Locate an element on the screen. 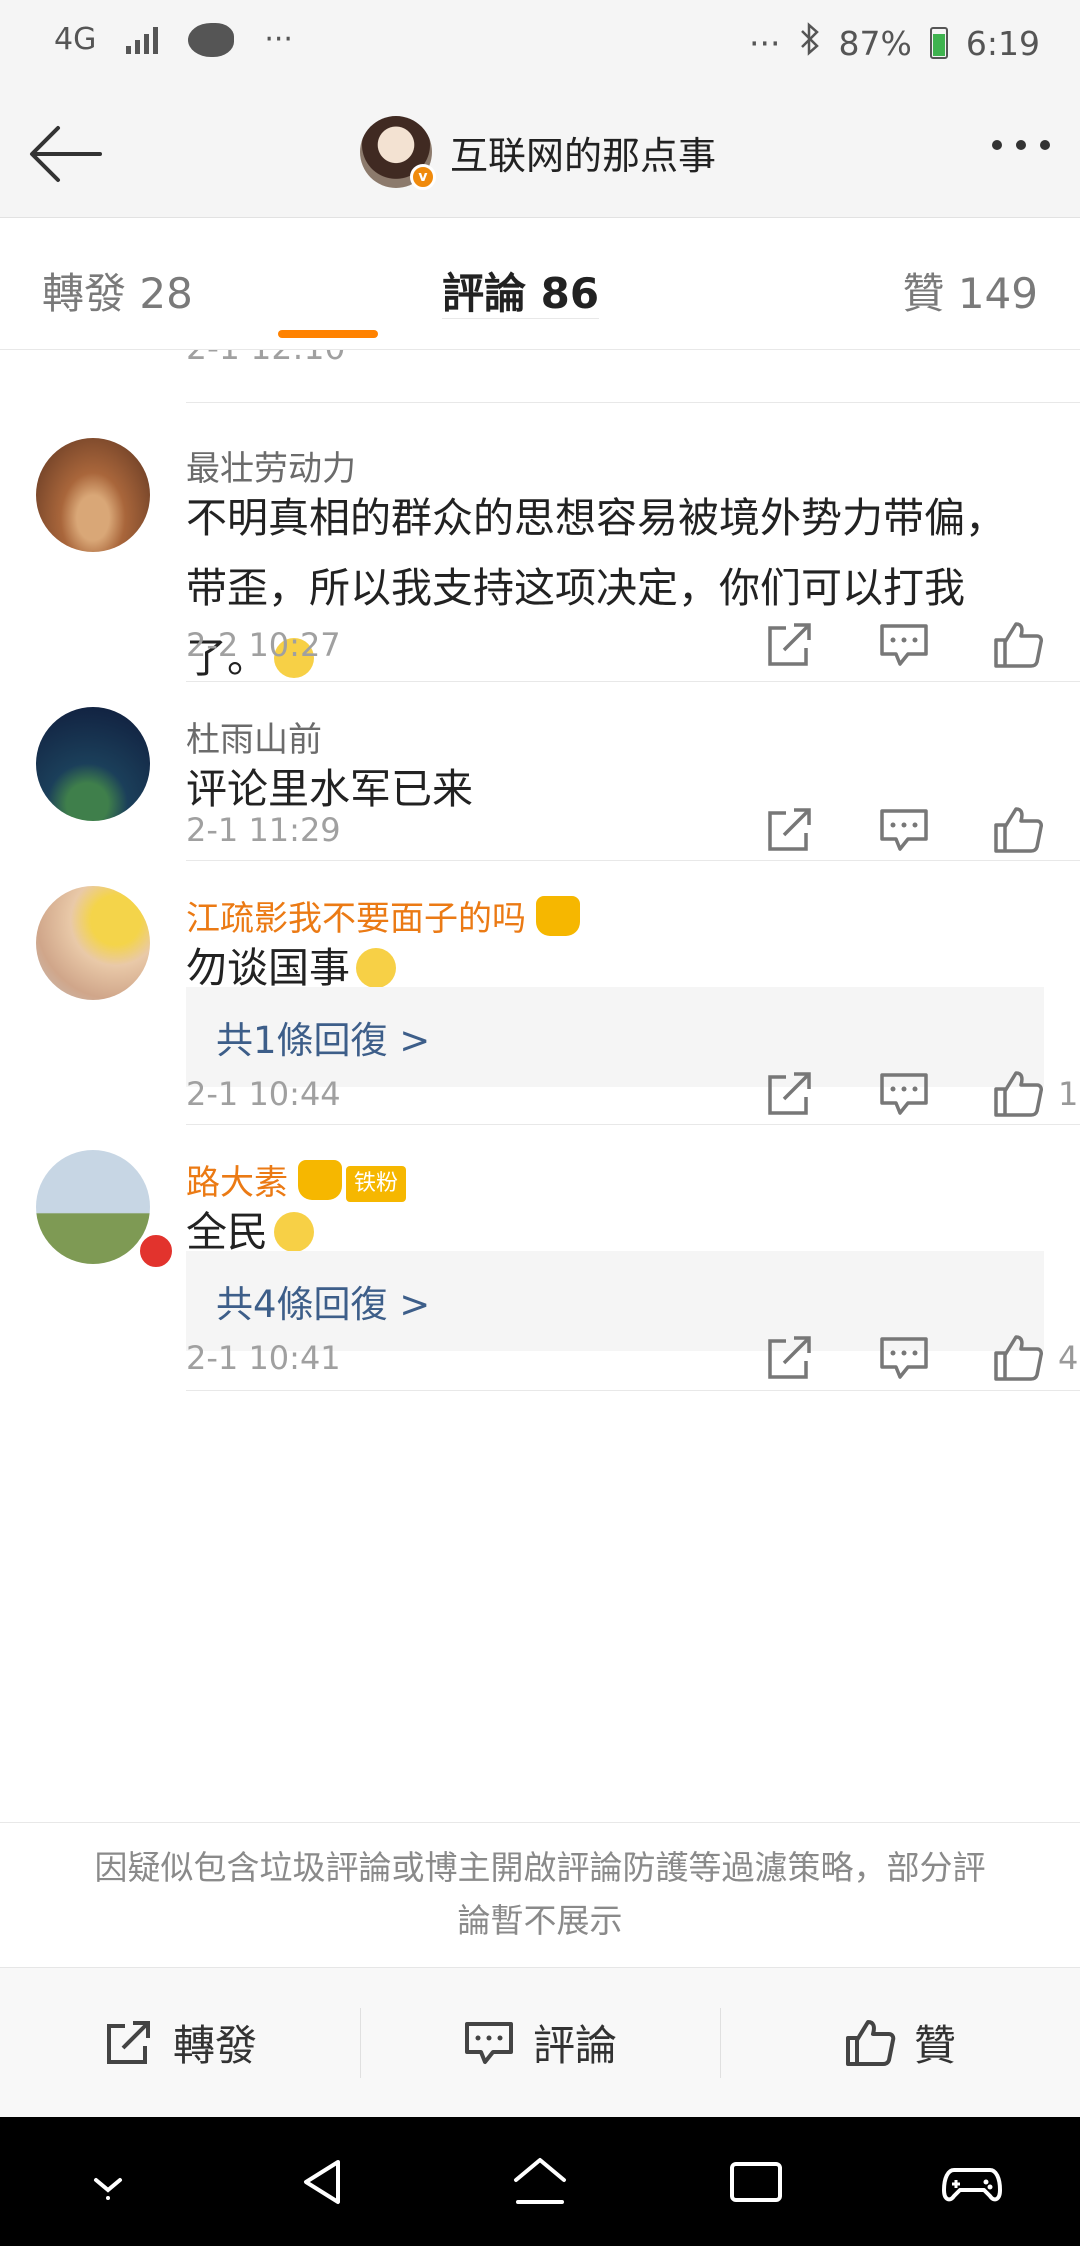 This screenshot has width=1080, height=2246. tab-likes: 贊 149 is located at coordinates (970, 290).